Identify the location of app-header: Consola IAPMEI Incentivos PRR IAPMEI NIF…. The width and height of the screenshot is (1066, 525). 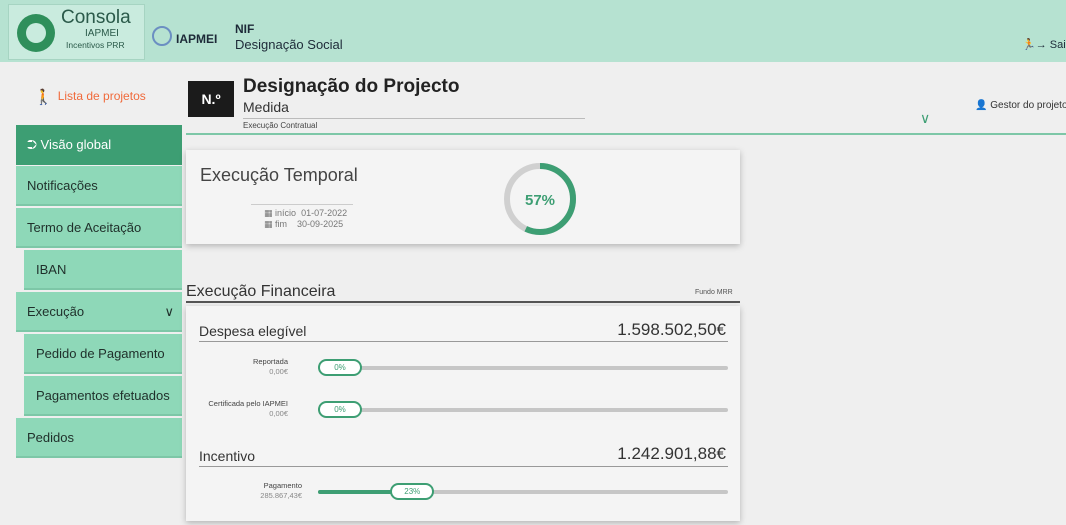
(533, 31).